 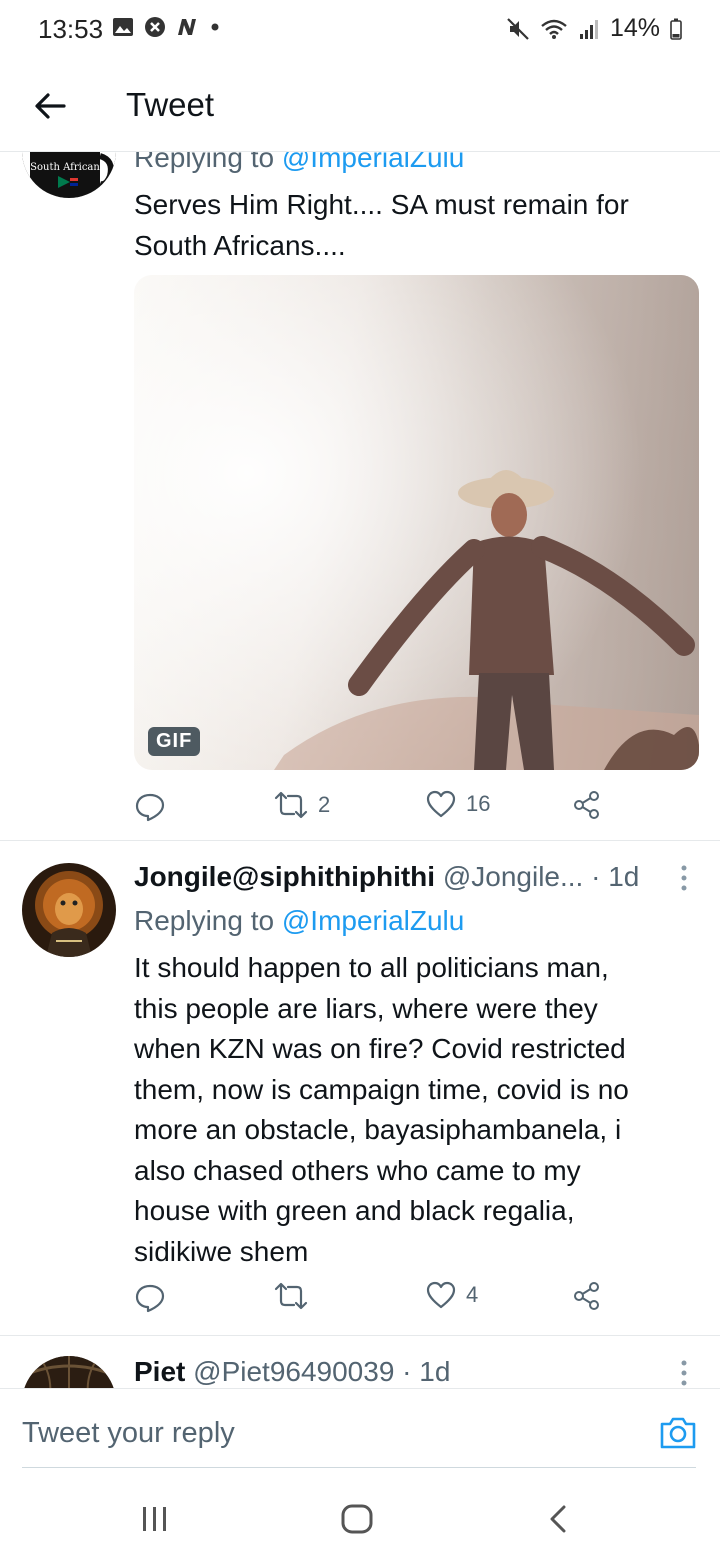 What do you see at coordinates (360, 107) in the screenshot?
I see `top-bar: Tweet` at bounding box center [360, 107].